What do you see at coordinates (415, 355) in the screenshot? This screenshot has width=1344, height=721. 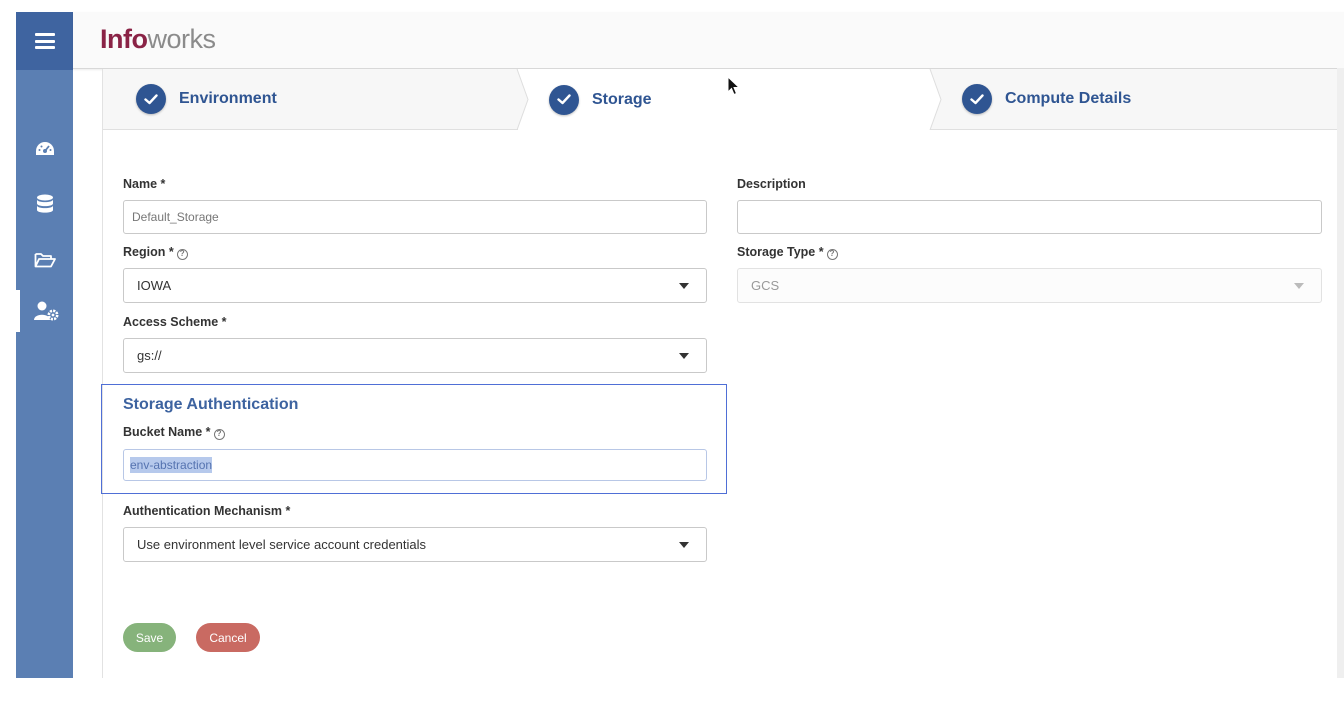 I see `access-scheme-select: gs://` at bounding box center [415, 355].